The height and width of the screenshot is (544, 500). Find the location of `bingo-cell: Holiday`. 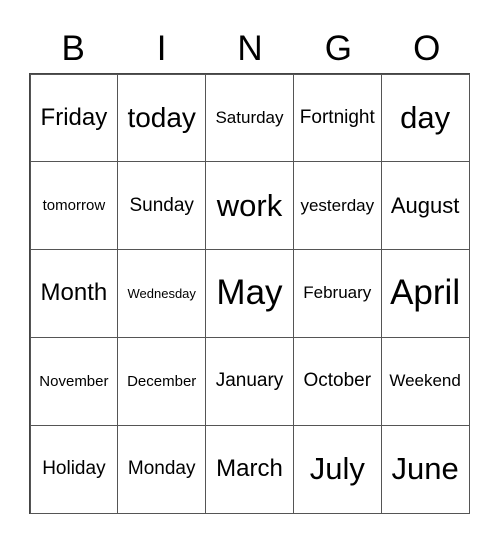

bingo-cell: Holiday is located at coordinates (74, 469).